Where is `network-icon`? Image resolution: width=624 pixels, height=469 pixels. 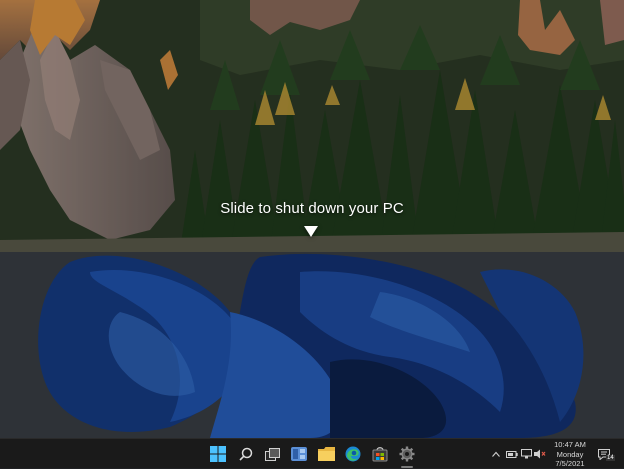
network-icon is located at coordinates (526, 454).